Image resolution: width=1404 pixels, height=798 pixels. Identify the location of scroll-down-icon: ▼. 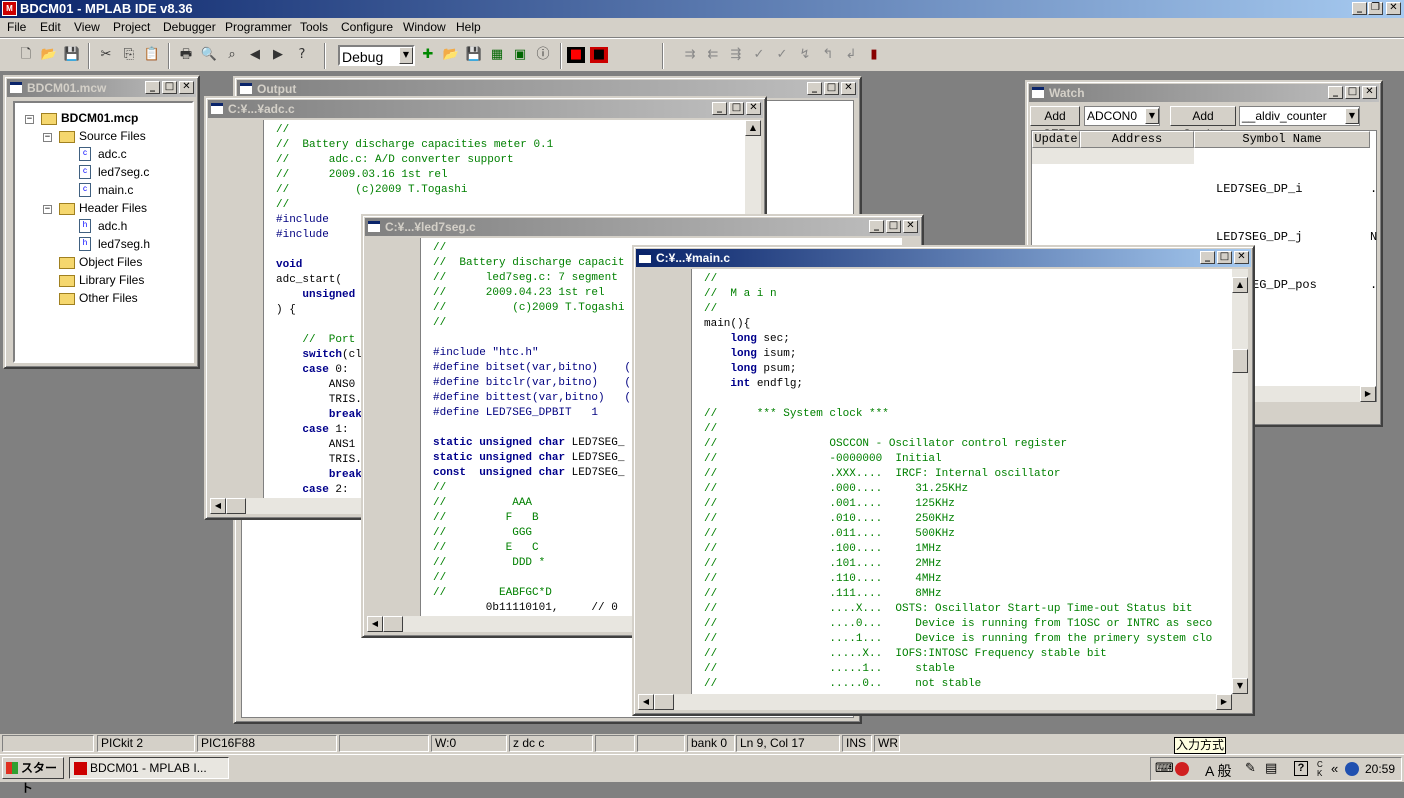
(1240, 686).